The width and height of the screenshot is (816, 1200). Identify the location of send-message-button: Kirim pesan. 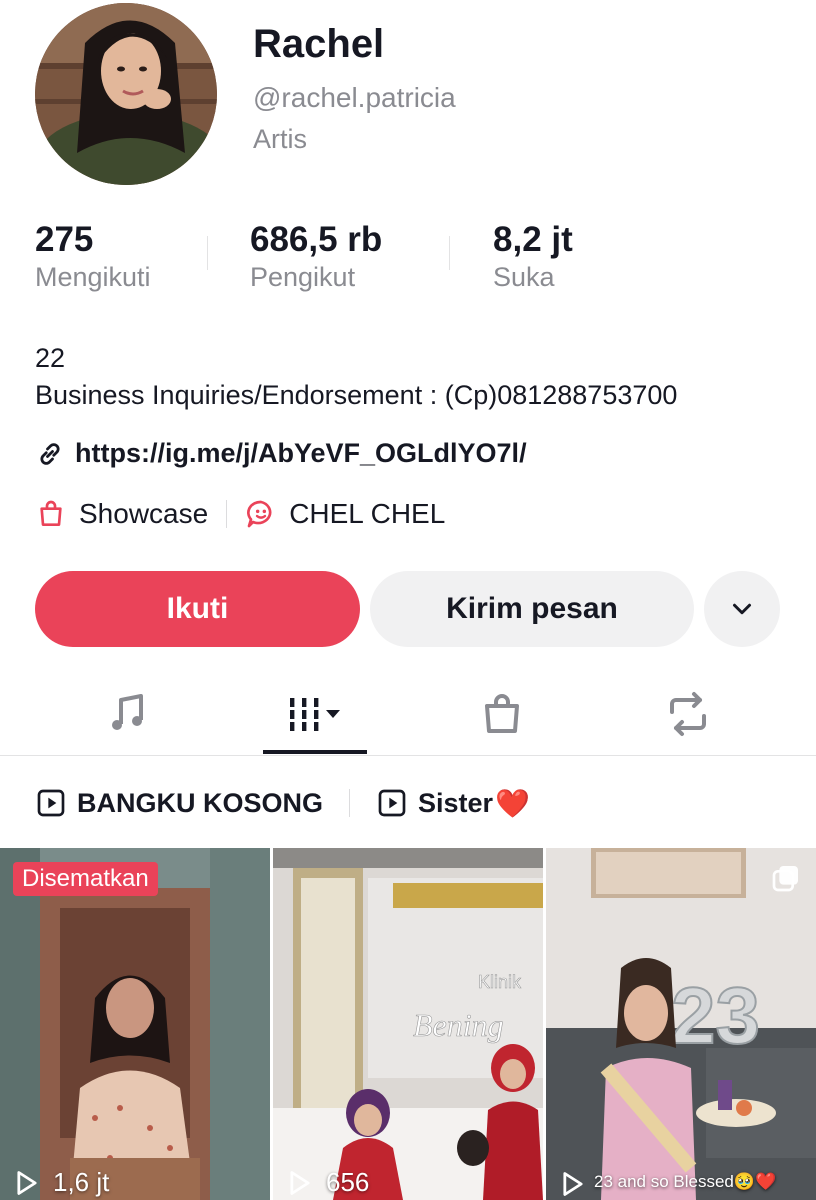
(532, 609).